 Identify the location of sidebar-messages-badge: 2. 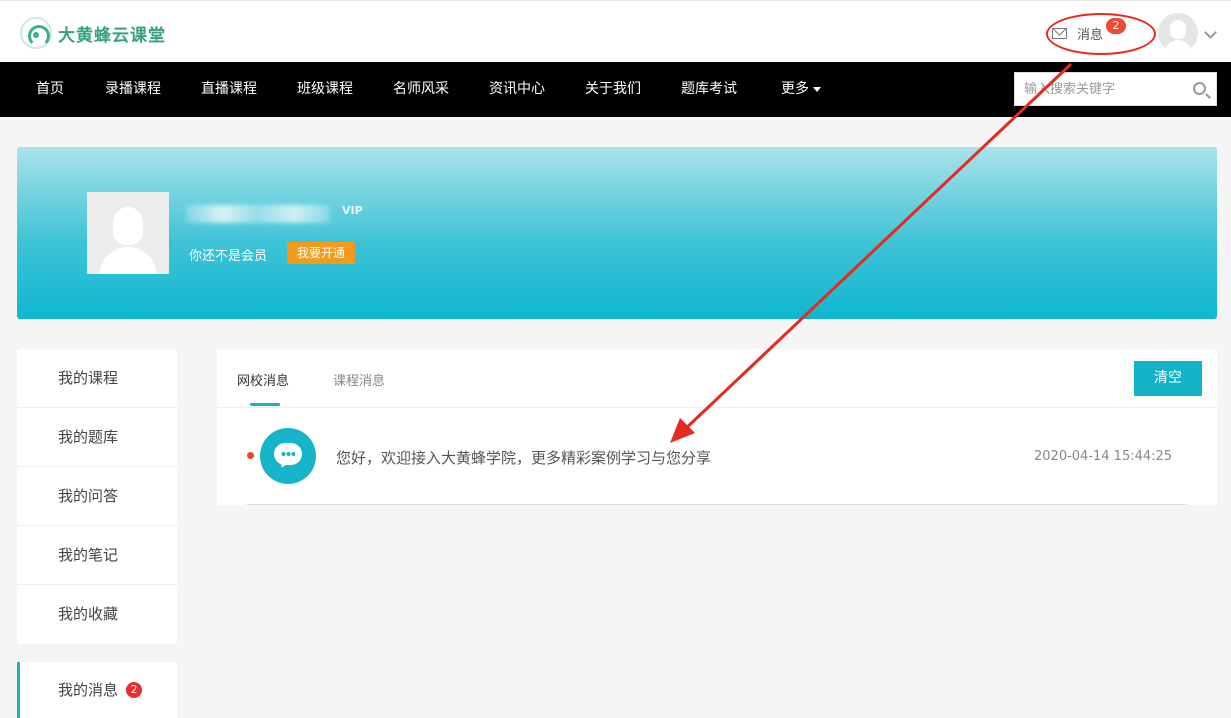
(134, 690).